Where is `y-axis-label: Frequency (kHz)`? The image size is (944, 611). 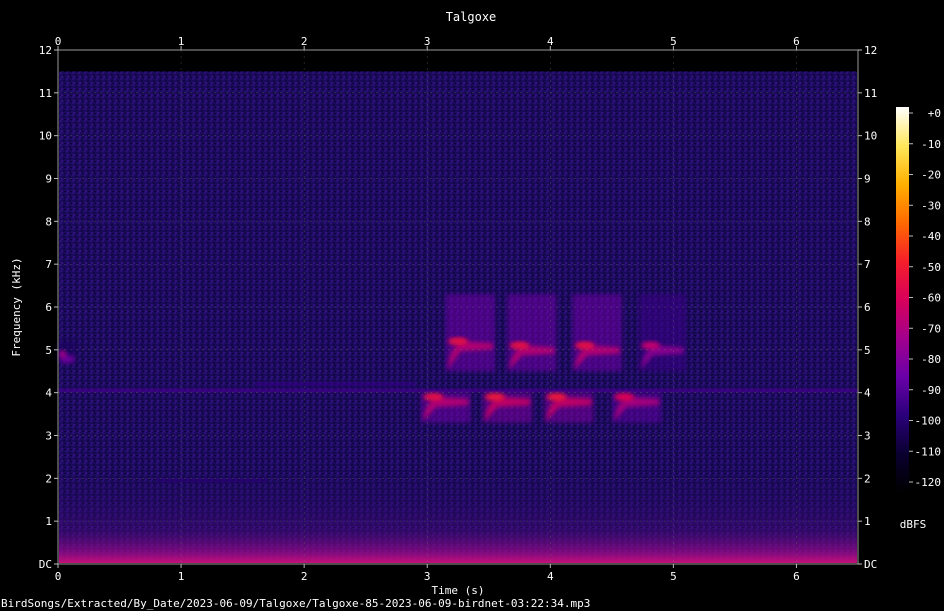
y-axis-label: Frequency (kHz) is located at coordinates (16, 306).